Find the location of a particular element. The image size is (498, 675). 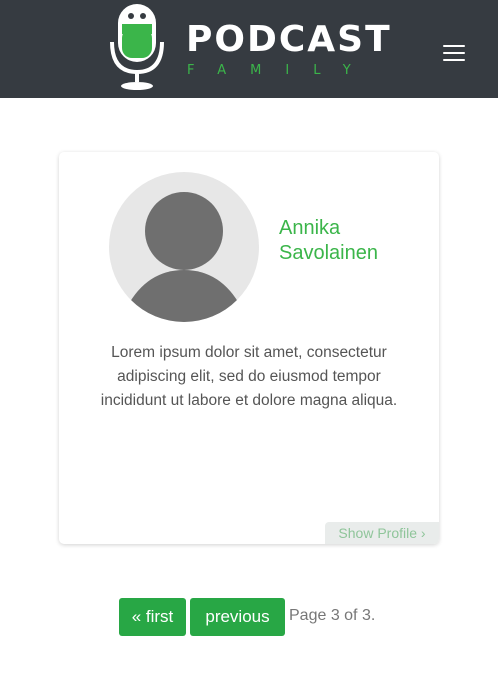

first-page-button: « first is located at coordinates (152, 617).